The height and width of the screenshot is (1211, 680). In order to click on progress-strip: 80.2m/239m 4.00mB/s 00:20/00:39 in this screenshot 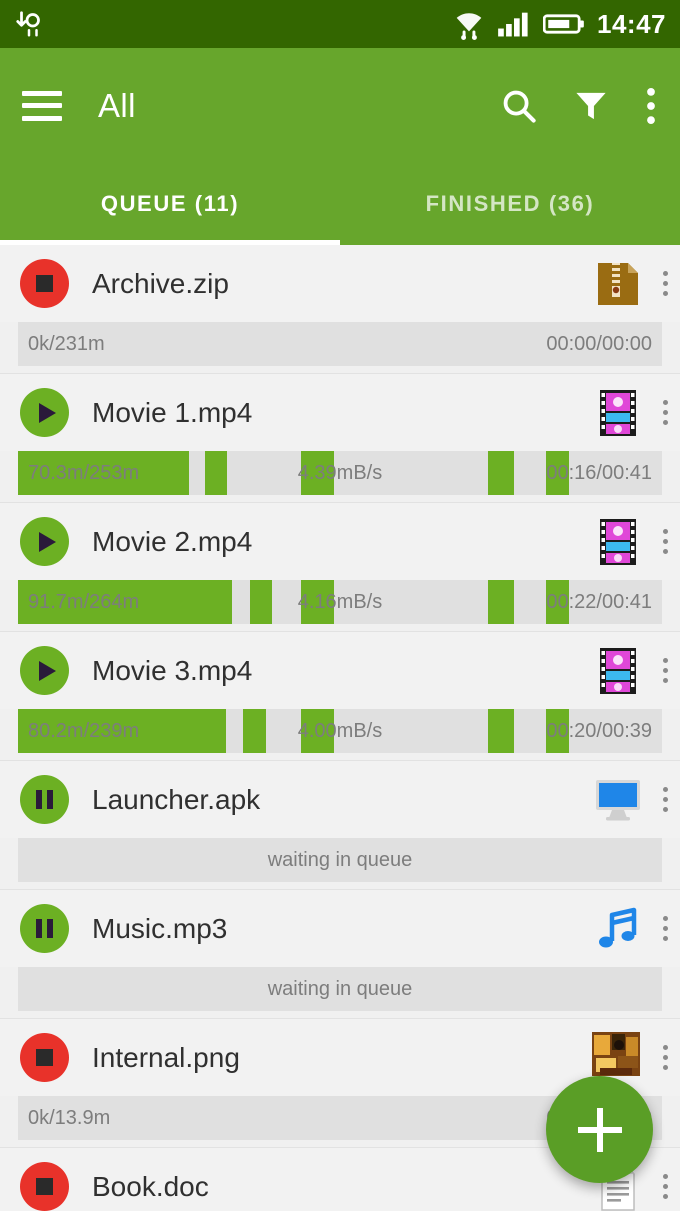, I will do `click(340, 731)`.